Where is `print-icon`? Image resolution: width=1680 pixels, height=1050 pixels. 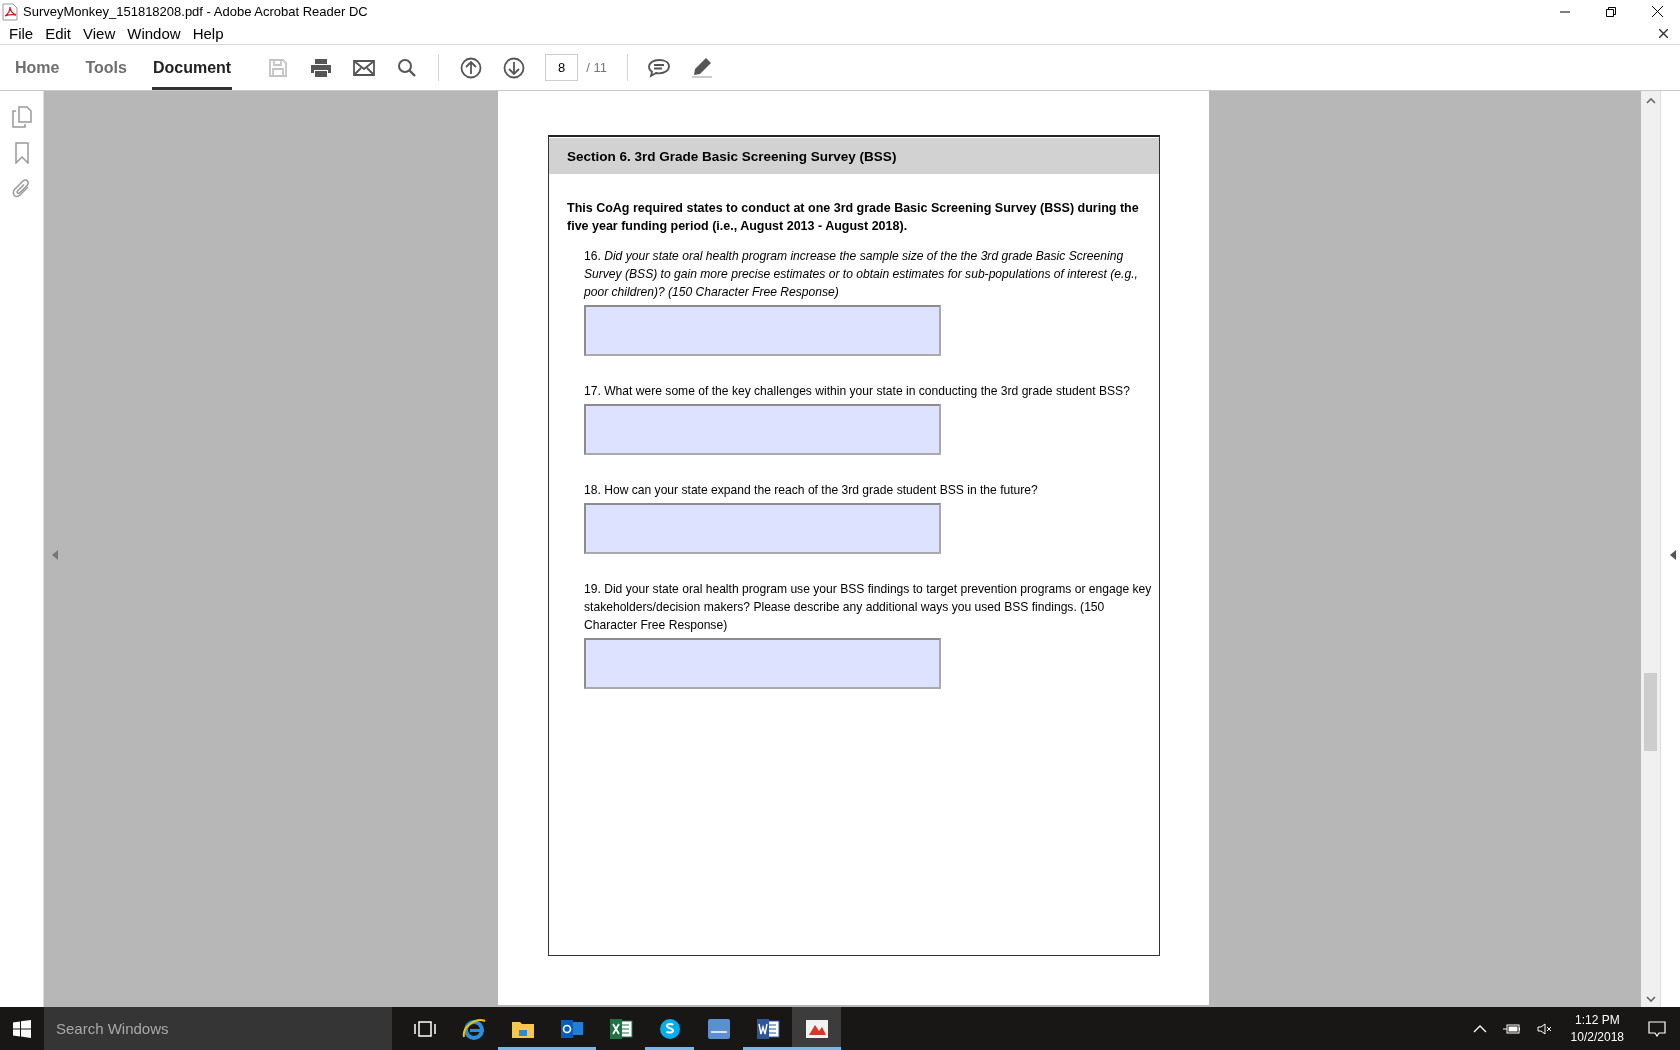 print-icon is located at coordinates (320, 67).